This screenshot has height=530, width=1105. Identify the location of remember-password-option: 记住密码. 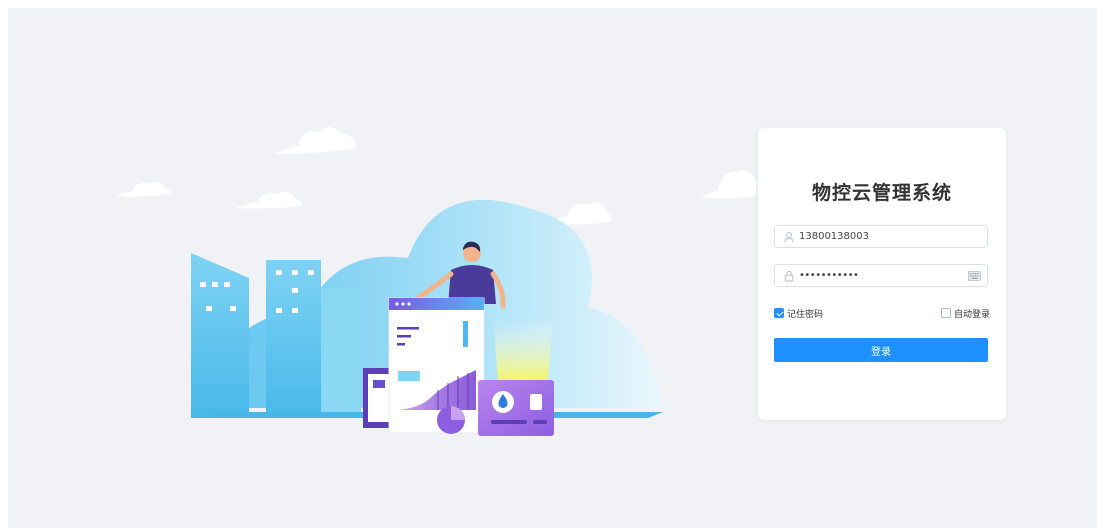
(798, 313).